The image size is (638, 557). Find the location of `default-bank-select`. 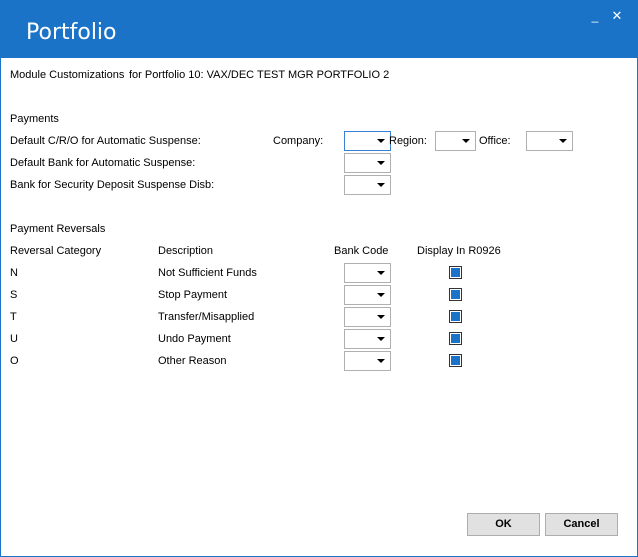

default-bank-select is located at coordinates (367, 163).